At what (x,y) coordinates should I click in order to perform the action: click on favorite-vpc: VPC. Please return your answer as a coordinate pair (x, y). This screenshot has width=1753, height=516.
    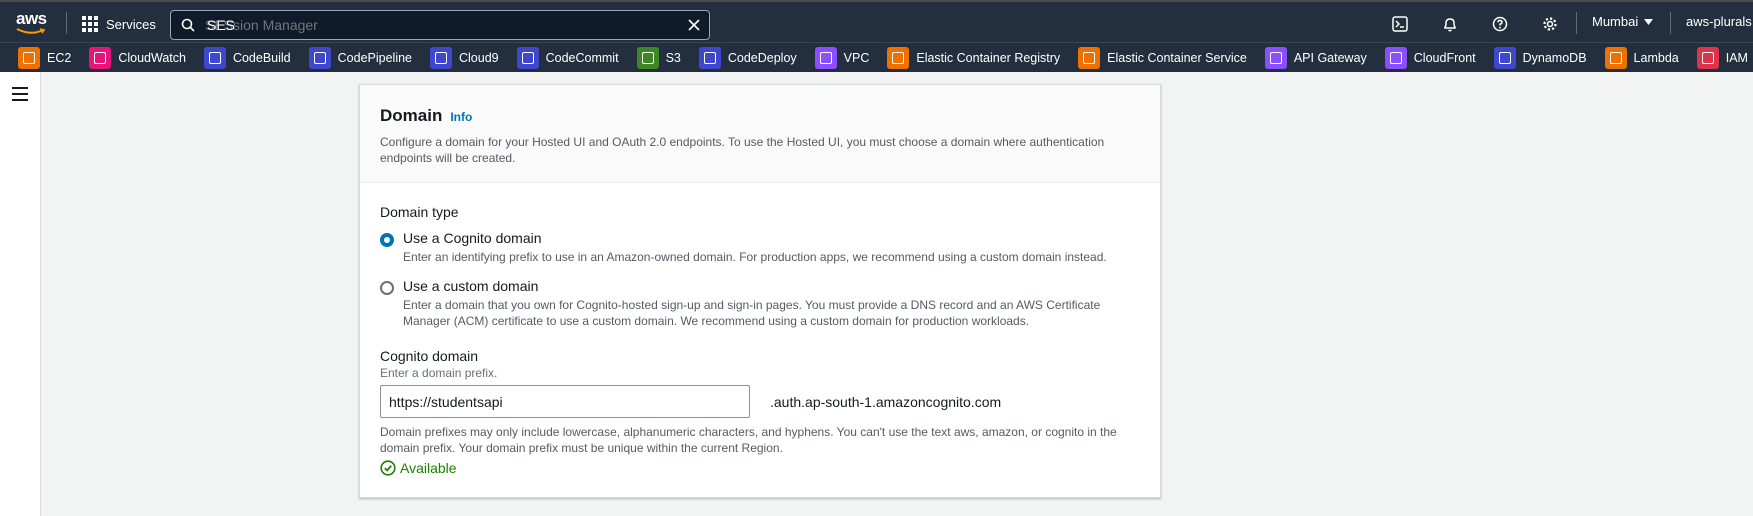
    Looking at the image, I should click on (833, 57).